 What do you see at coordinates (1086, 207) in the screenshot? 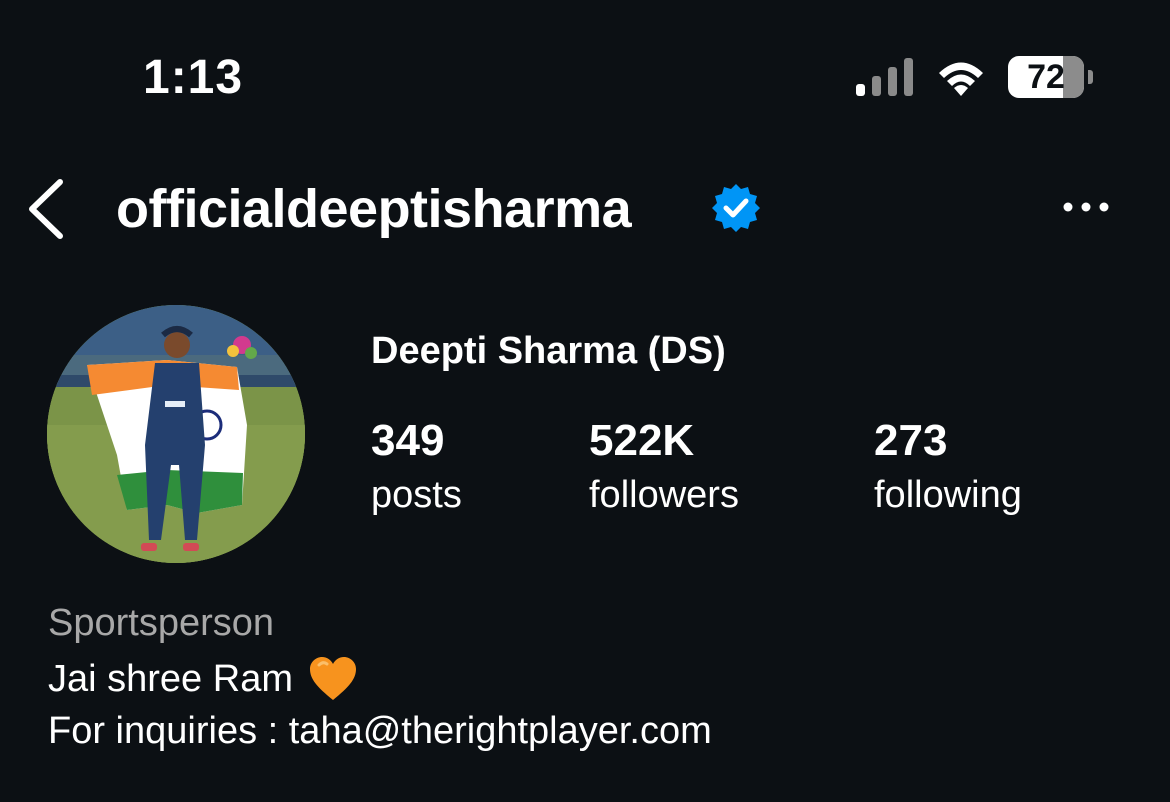
I see `more-options-button` at bounding box center [1086, 207].